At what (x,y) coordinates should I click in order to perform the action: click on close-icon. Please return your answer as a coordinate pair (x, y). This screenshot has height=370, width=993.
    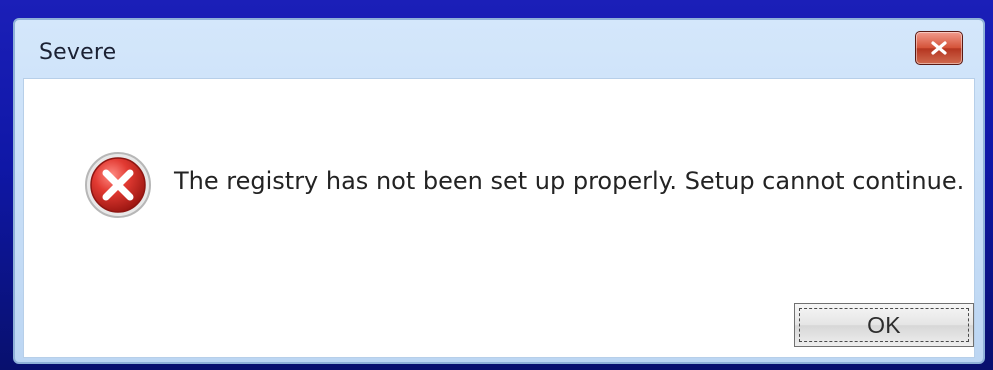
    Looking at the image, I should click on (939, 48).